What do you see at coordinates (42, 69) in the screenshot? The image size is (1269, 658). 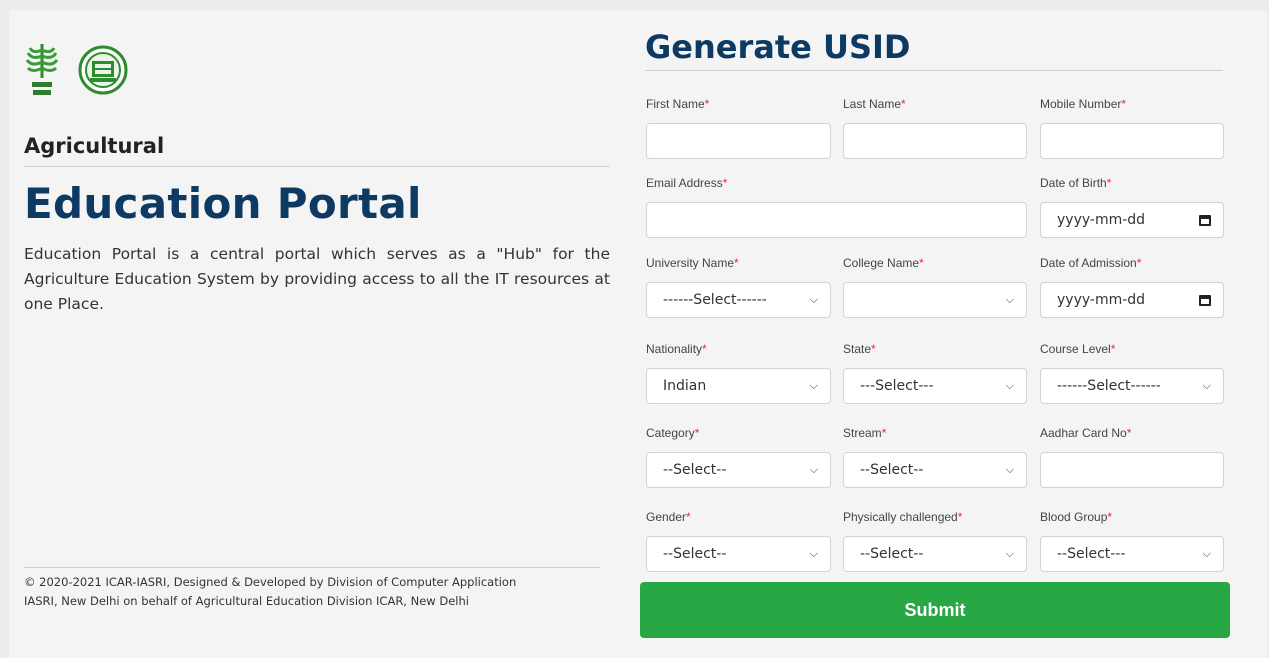 I see `icar-wheat-logo-icon` at bounding box center [42, 69].